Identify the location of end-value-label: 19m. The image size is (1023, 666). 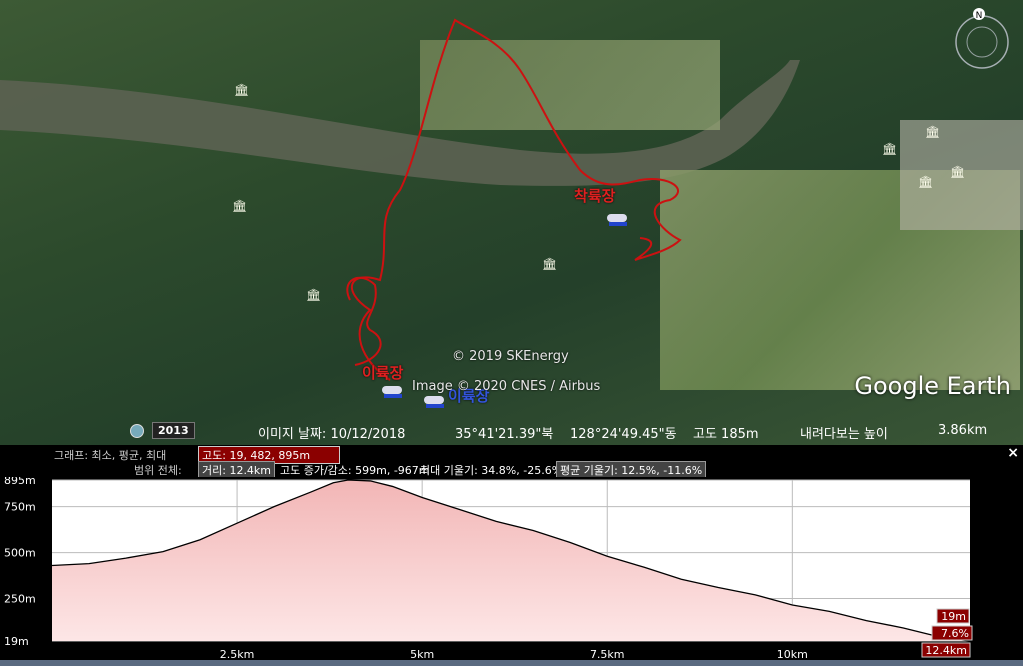
(953, 616).